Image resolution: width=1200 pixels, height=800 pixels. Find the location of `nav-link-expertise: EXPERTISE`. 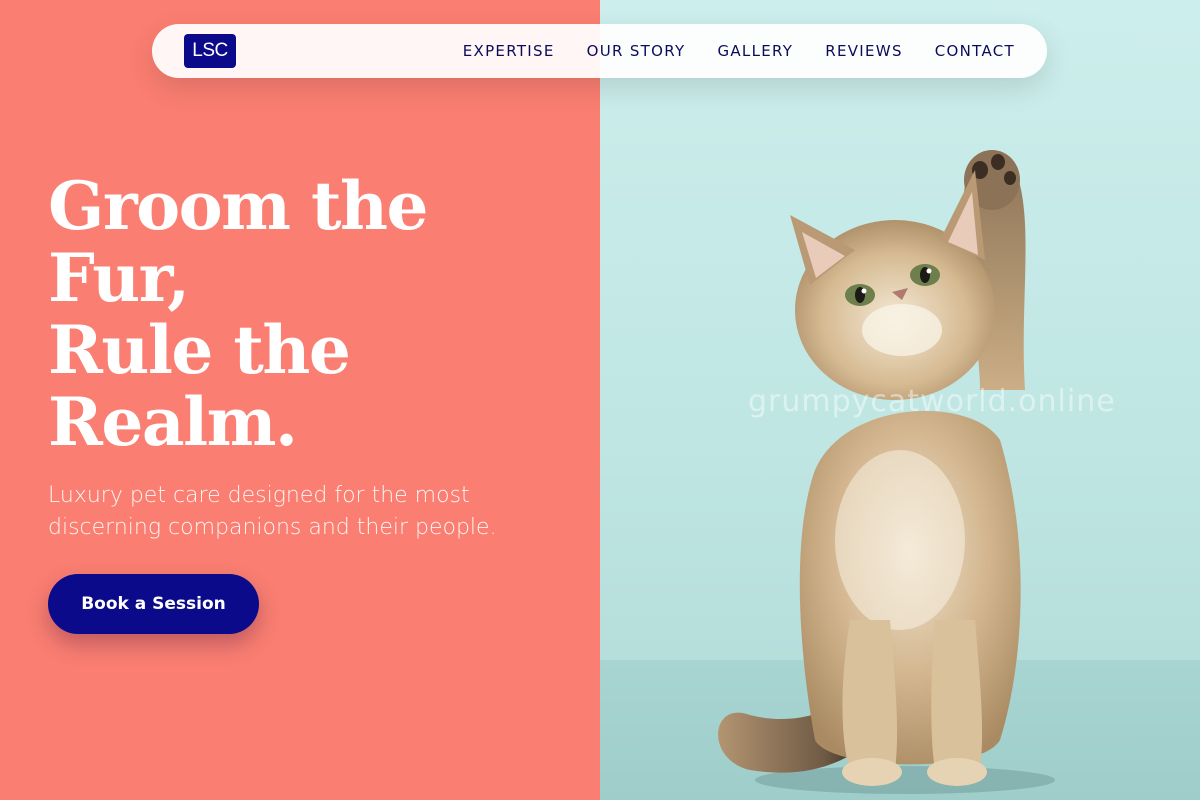

nav-link-expertise: EXPERTISE is located at coordinates (509, 51).